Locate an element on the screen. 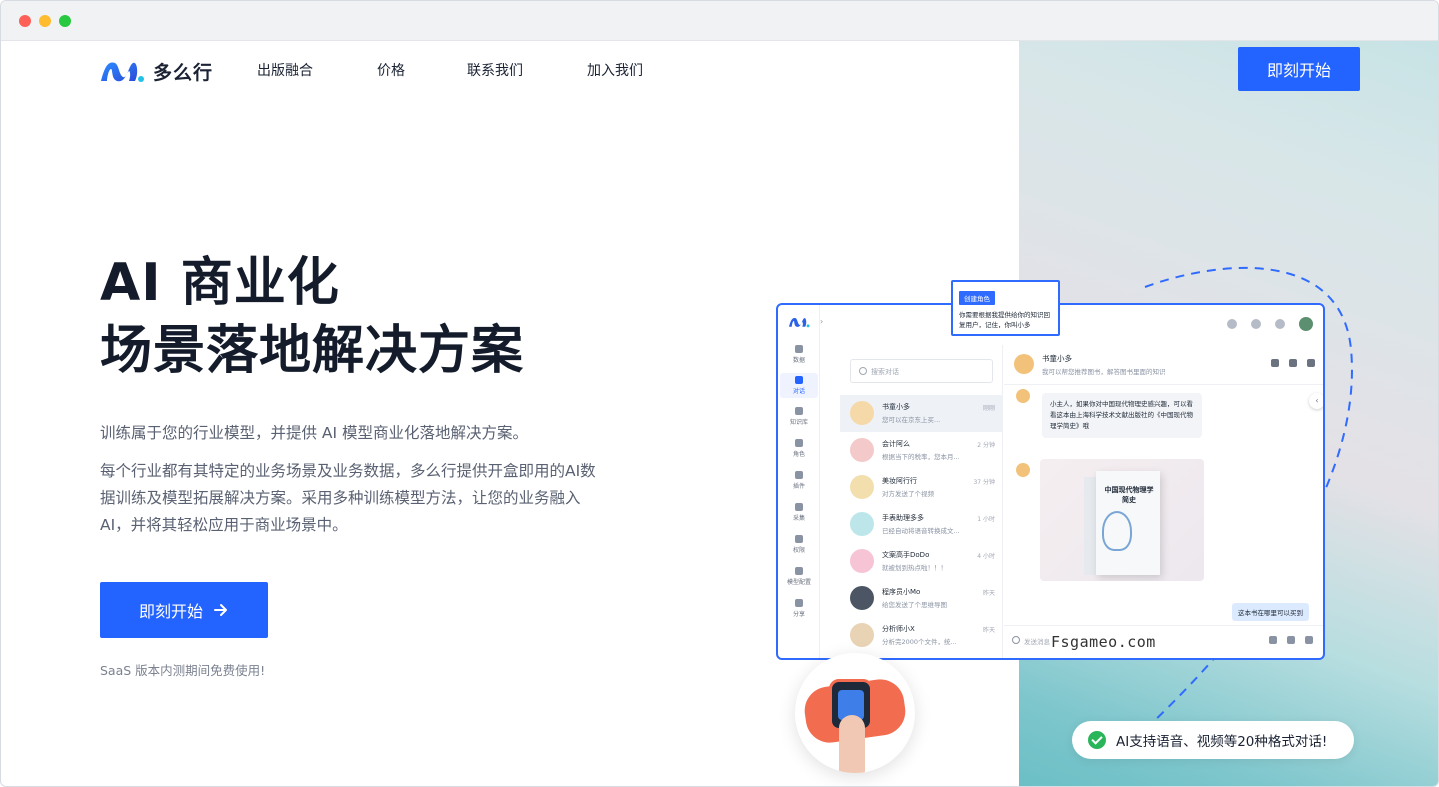 The image size is (1439, 787). window-titlebar is located at coordinates (719, 21).